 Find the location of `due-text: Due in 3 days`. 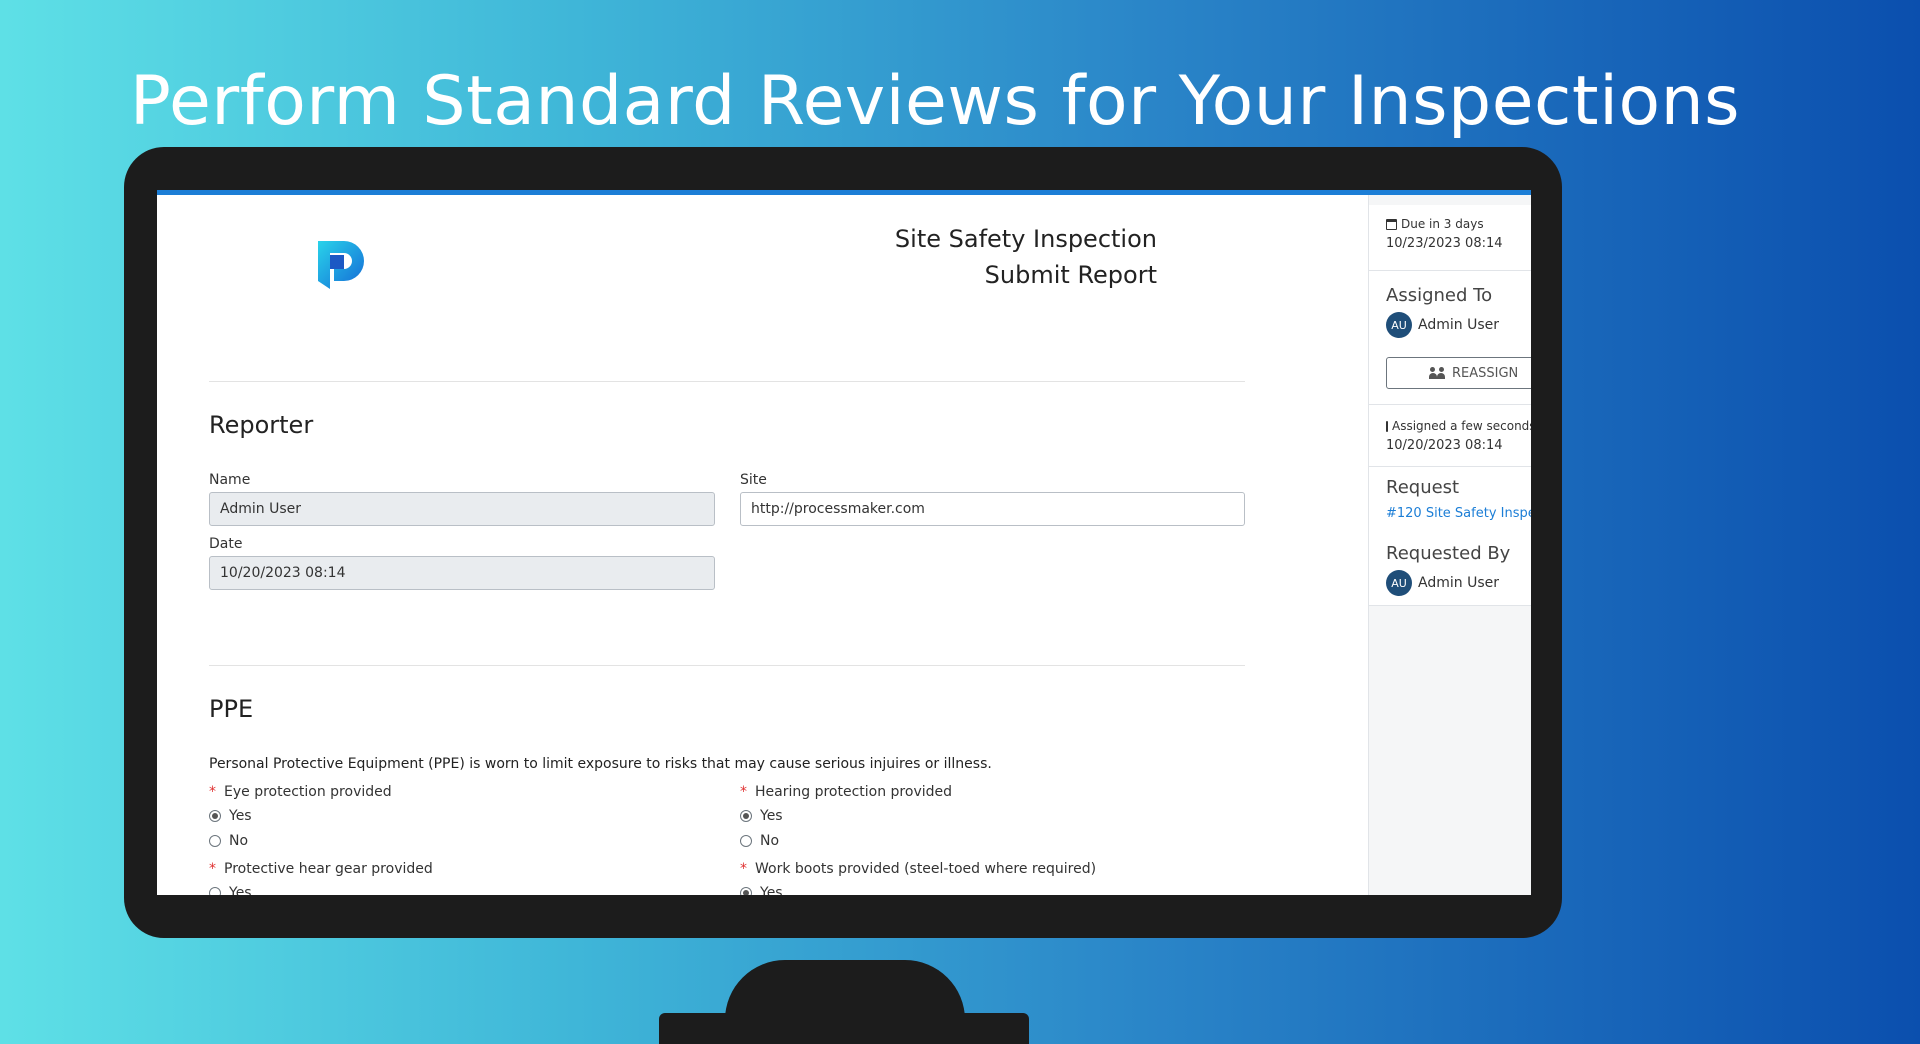

due-text: Due in 3 days is located at coordinates (1442, 224).